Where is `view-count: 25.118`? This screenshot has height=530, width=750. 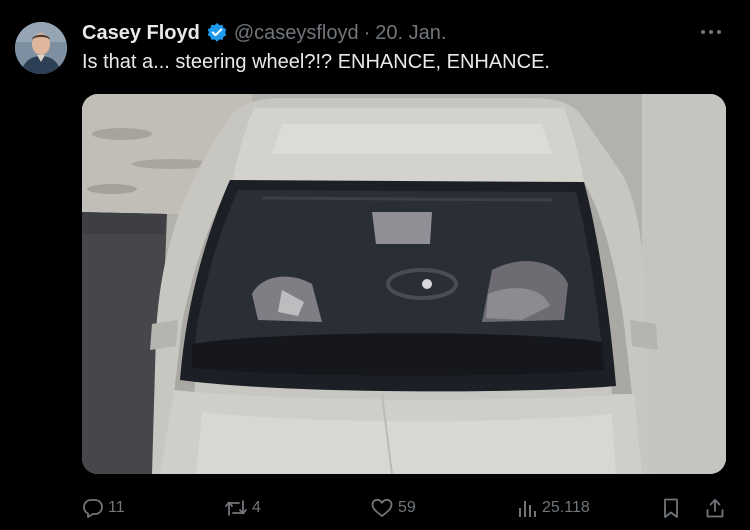 view-count: 25.118 is located at coordinates (566, 507).